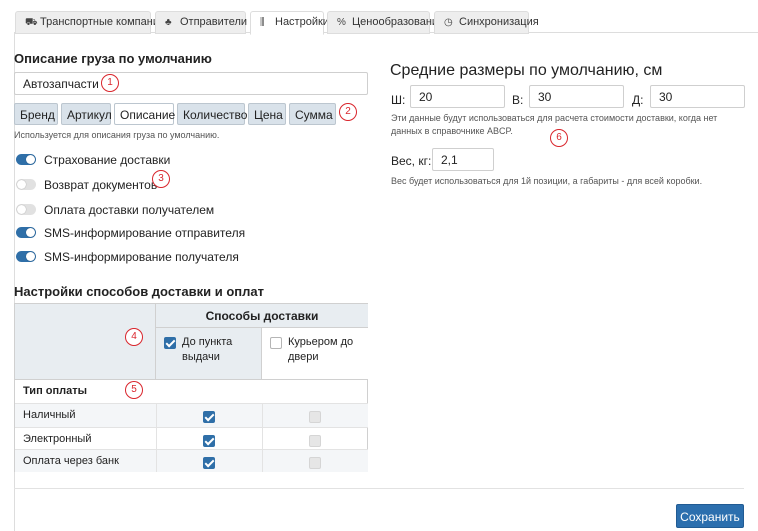  What do you see at coordinates (398, 100) in the screenshot?
I see `width-label: Ш:` at bounding box center [398, 100].